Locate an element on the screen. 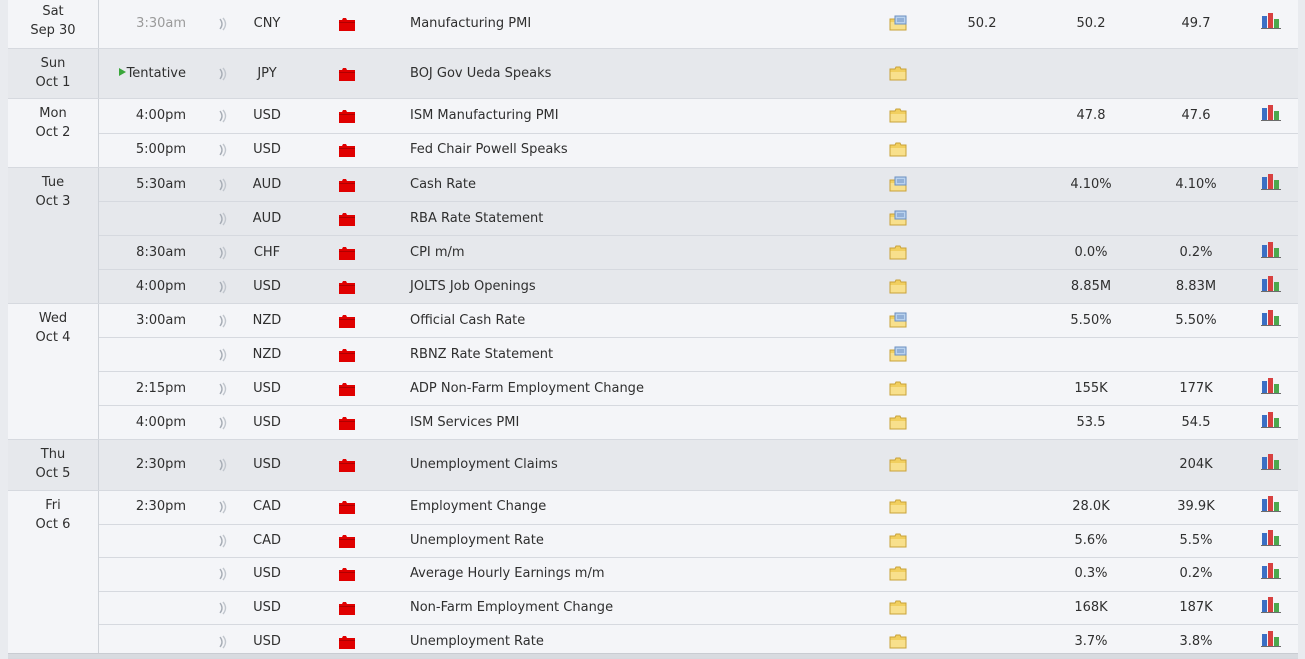 Image resolution: width=1305 pixels, height=659 pixels. event-title: ISM Manufacturing PMI is located at coordinates (484, 115).